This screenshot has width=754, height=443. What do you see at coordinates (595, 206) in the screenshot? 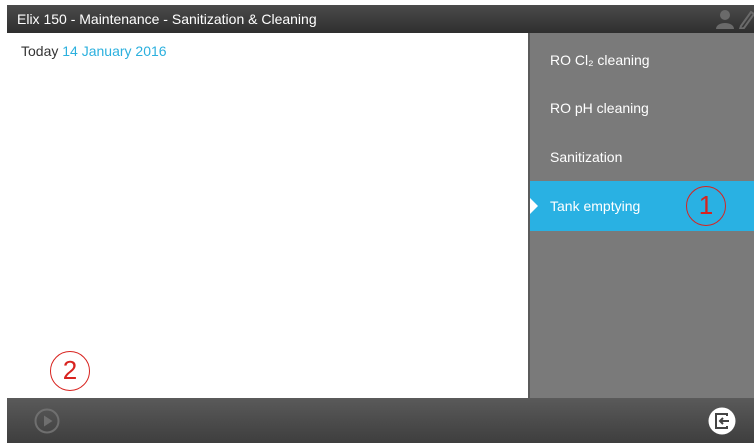
I see `sidebar-item-label: Tank emptying` at bounding box center [595, 206].